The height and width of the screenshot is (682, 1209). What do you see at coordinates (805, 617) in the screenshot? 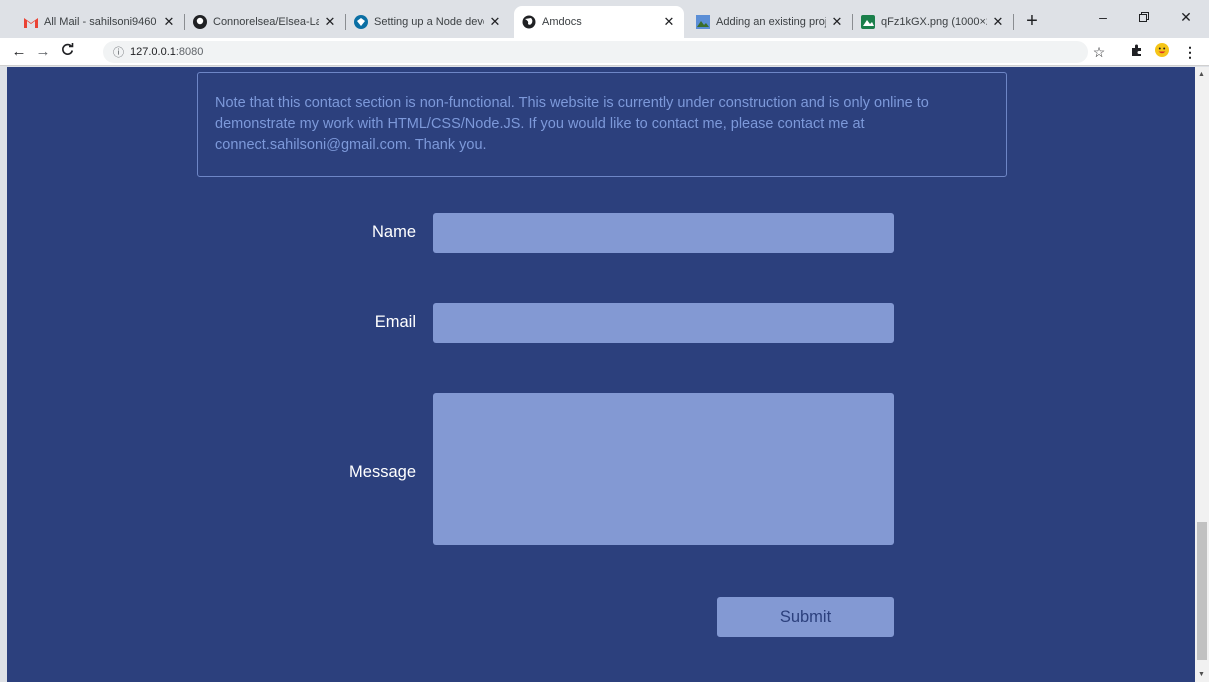
I see `submit-button: Submit` at bounding box center [805, 617].